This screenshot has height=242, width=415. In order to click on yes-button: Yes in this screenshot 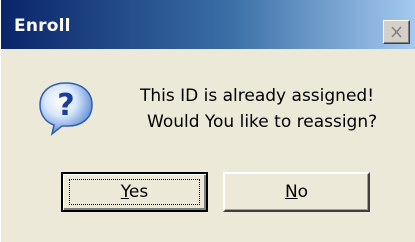, I will do `click(134, 192)`.